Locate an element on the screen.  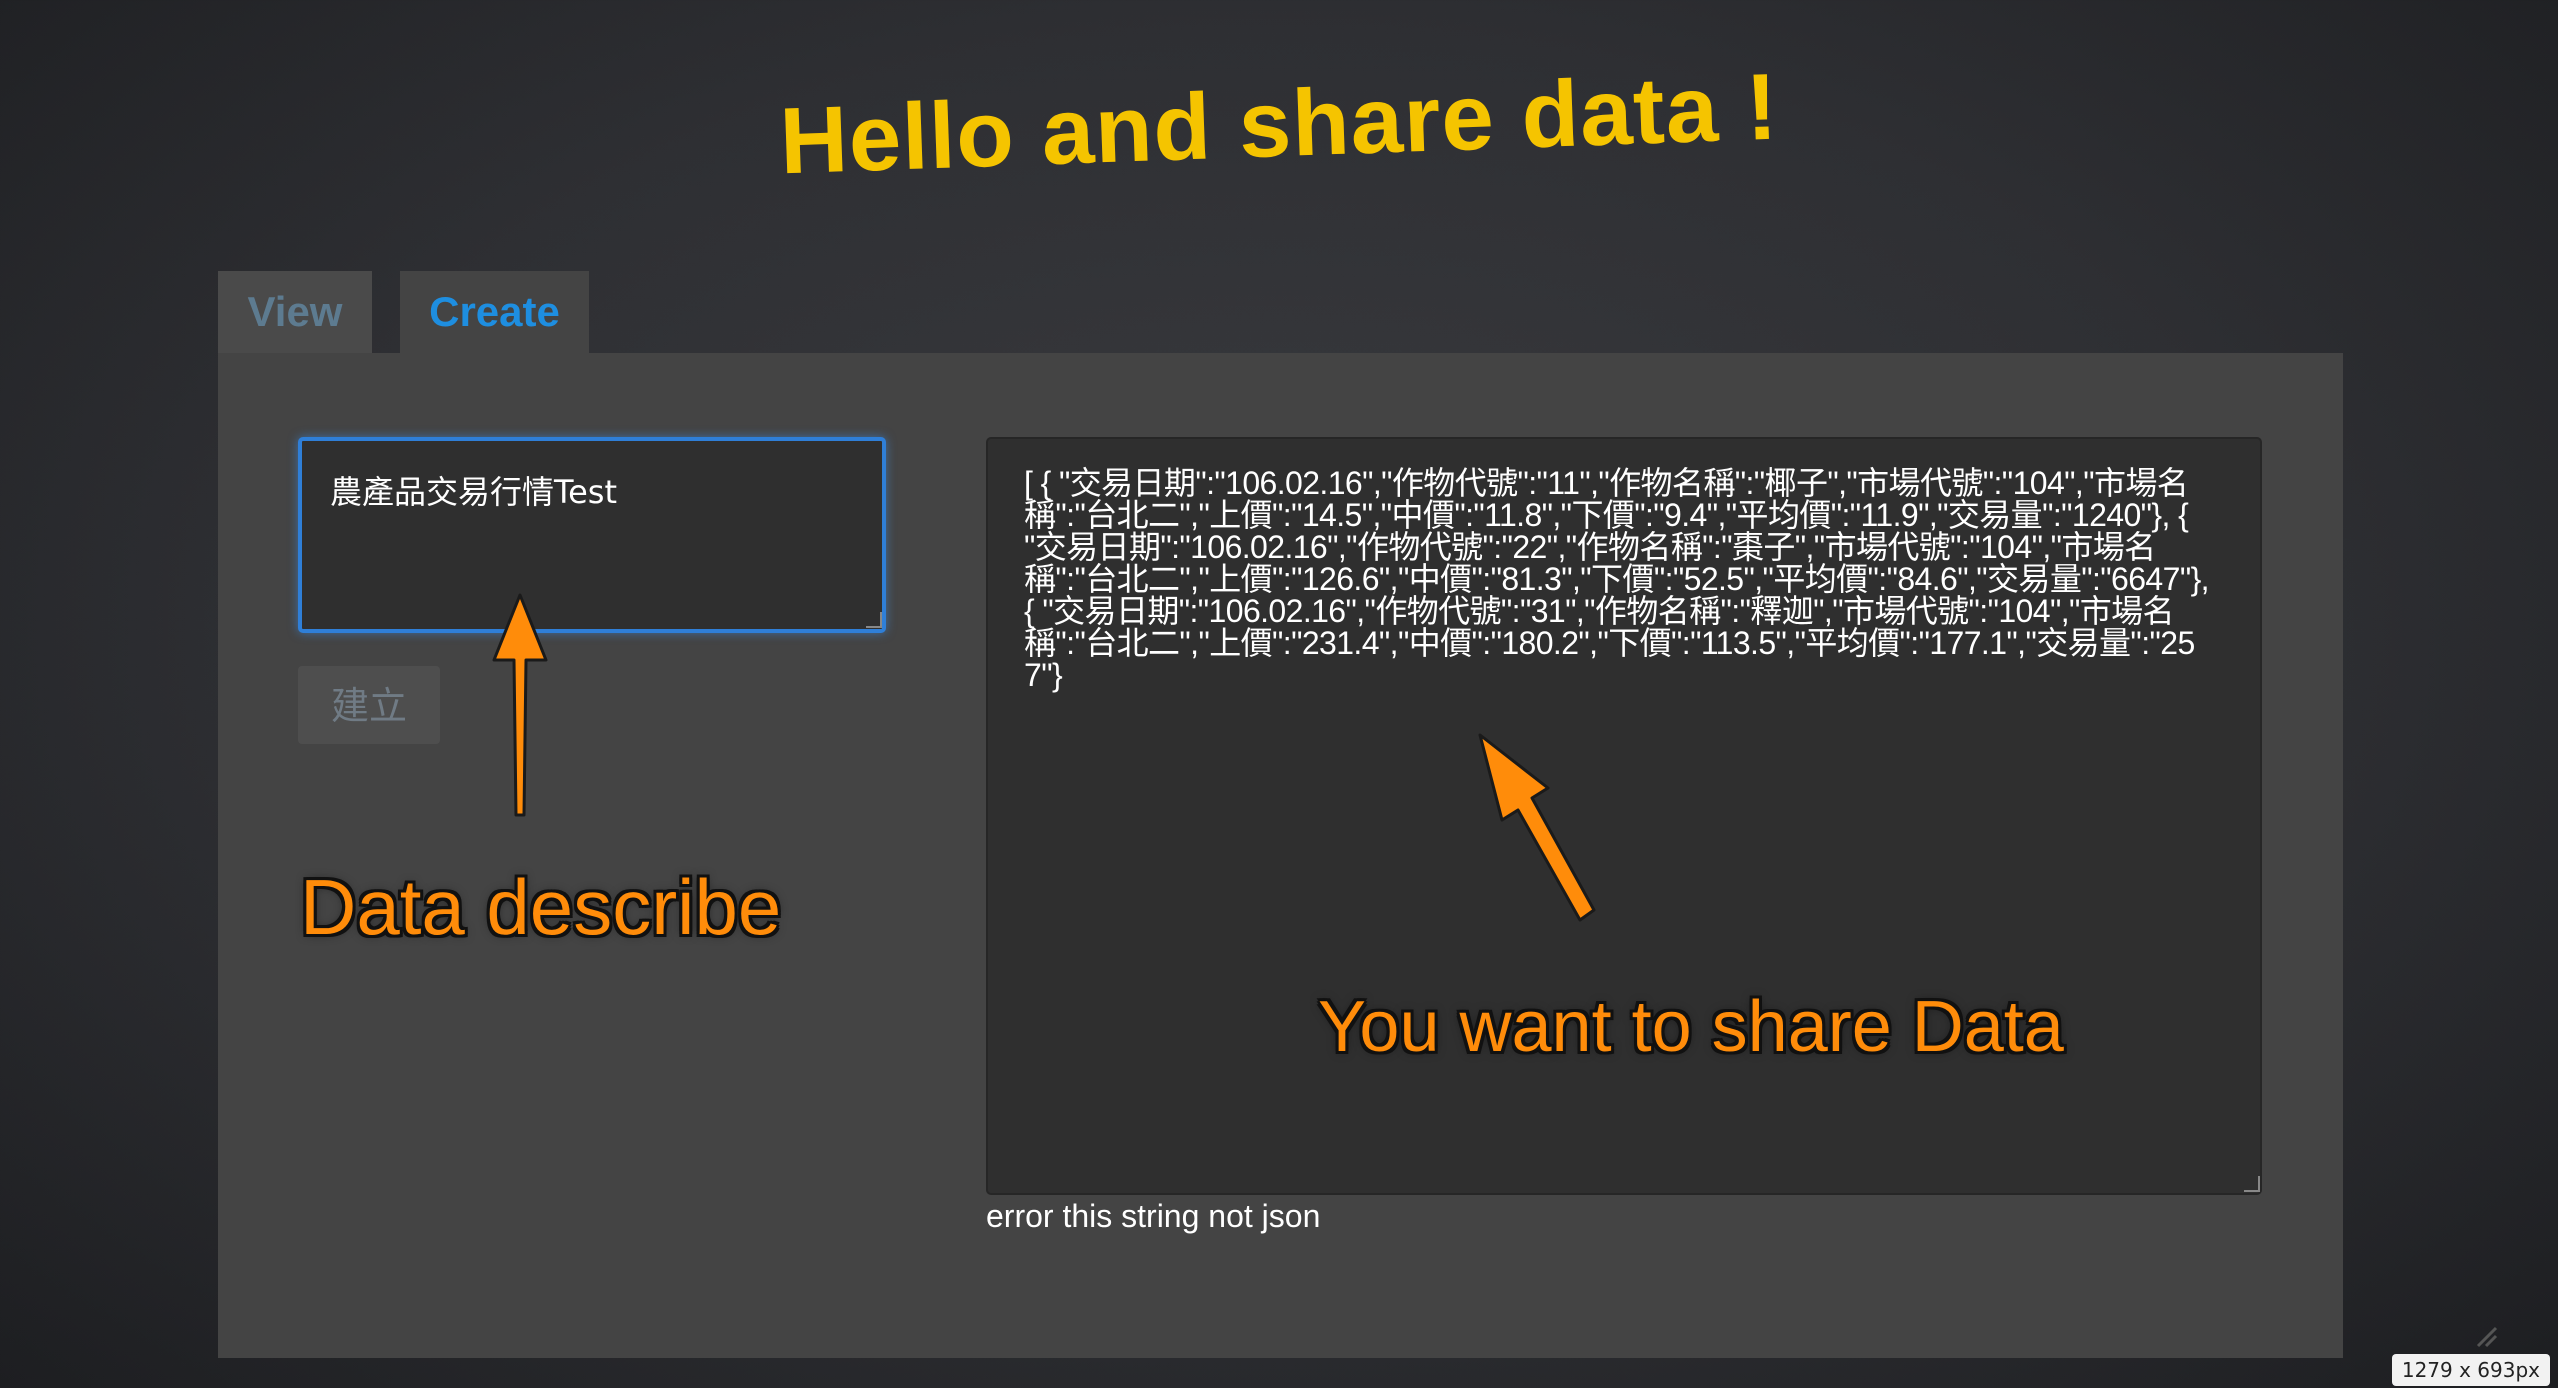
app-title: Hello and share data ! is located at coordinates (1279, 123).